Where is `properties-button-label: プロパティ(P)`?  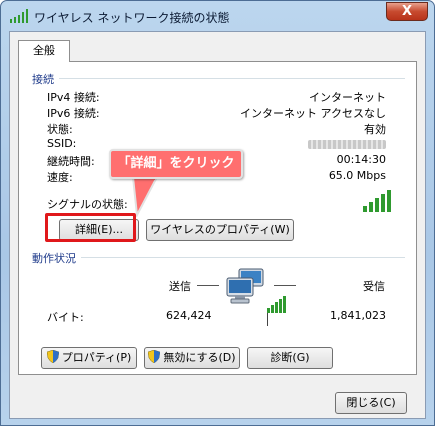 properties-button-label: プロパティ(P) is located at coordinates (96, 357).